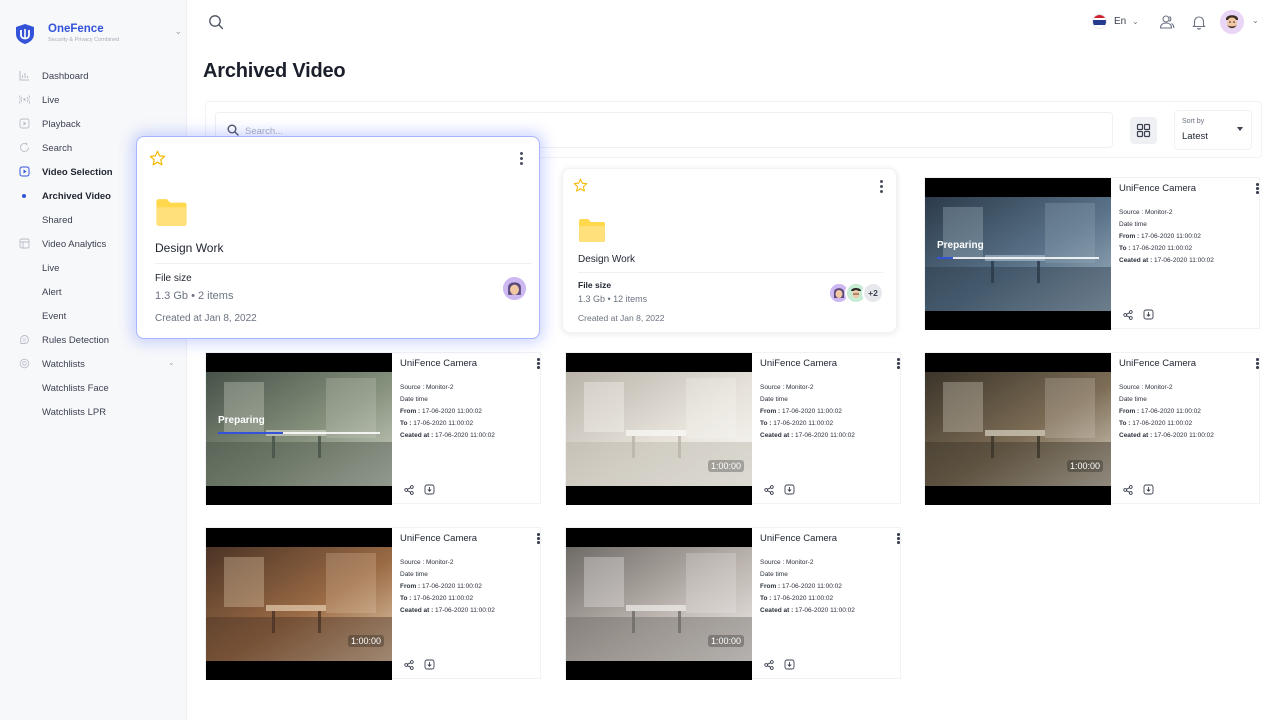 The width and height of the screenshot is (1280, 720). I want to click on language-selector: En ⌄, so click(1118, 22).